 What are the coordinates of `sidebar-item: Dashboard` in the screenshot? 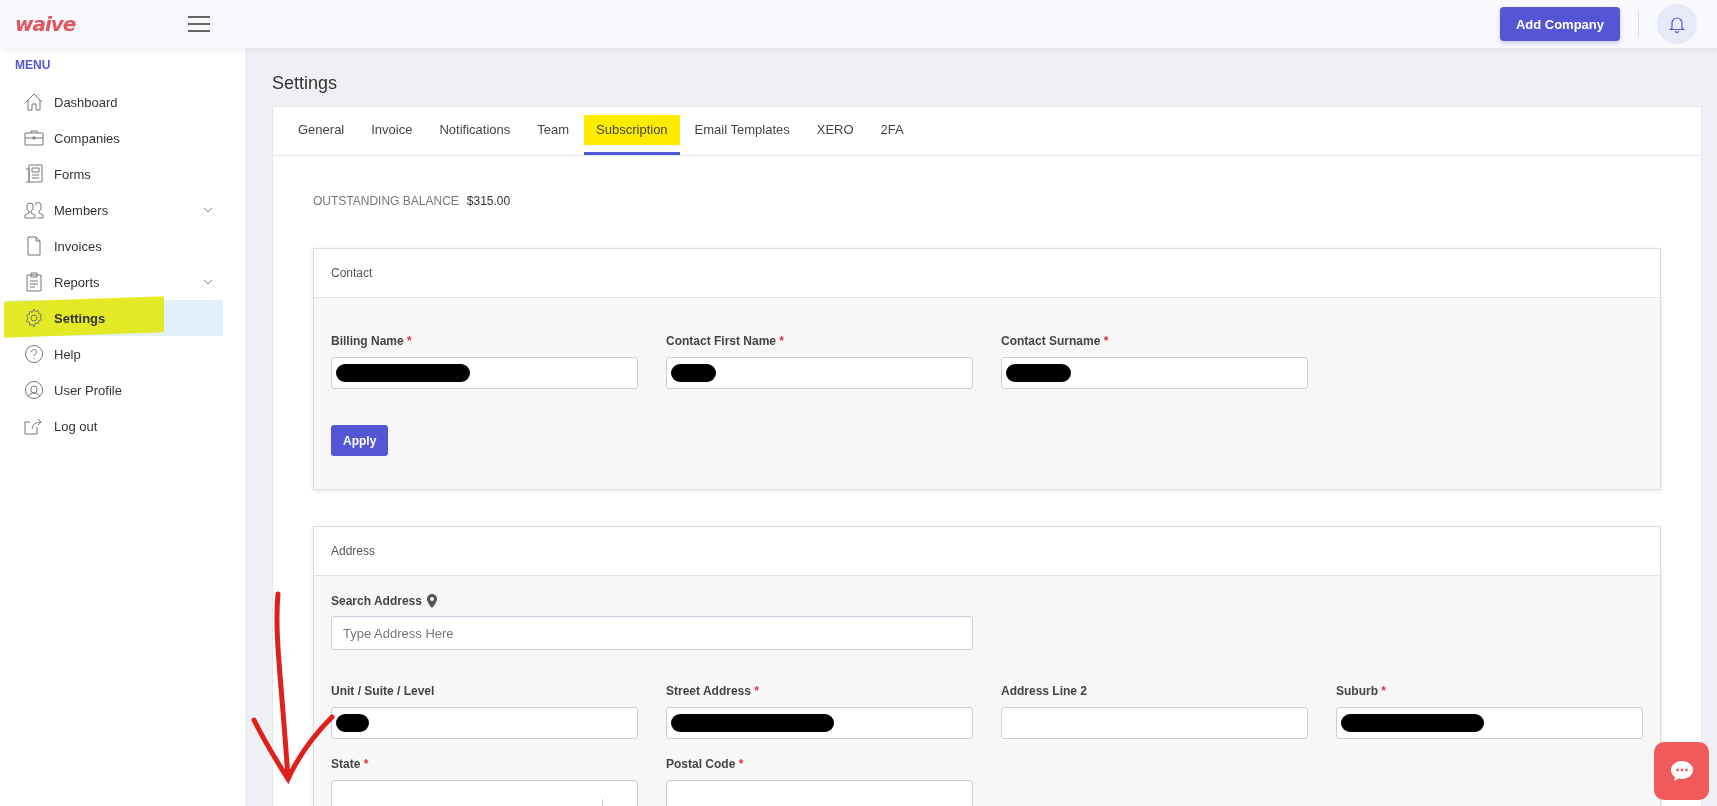 It's located at (114, 102).